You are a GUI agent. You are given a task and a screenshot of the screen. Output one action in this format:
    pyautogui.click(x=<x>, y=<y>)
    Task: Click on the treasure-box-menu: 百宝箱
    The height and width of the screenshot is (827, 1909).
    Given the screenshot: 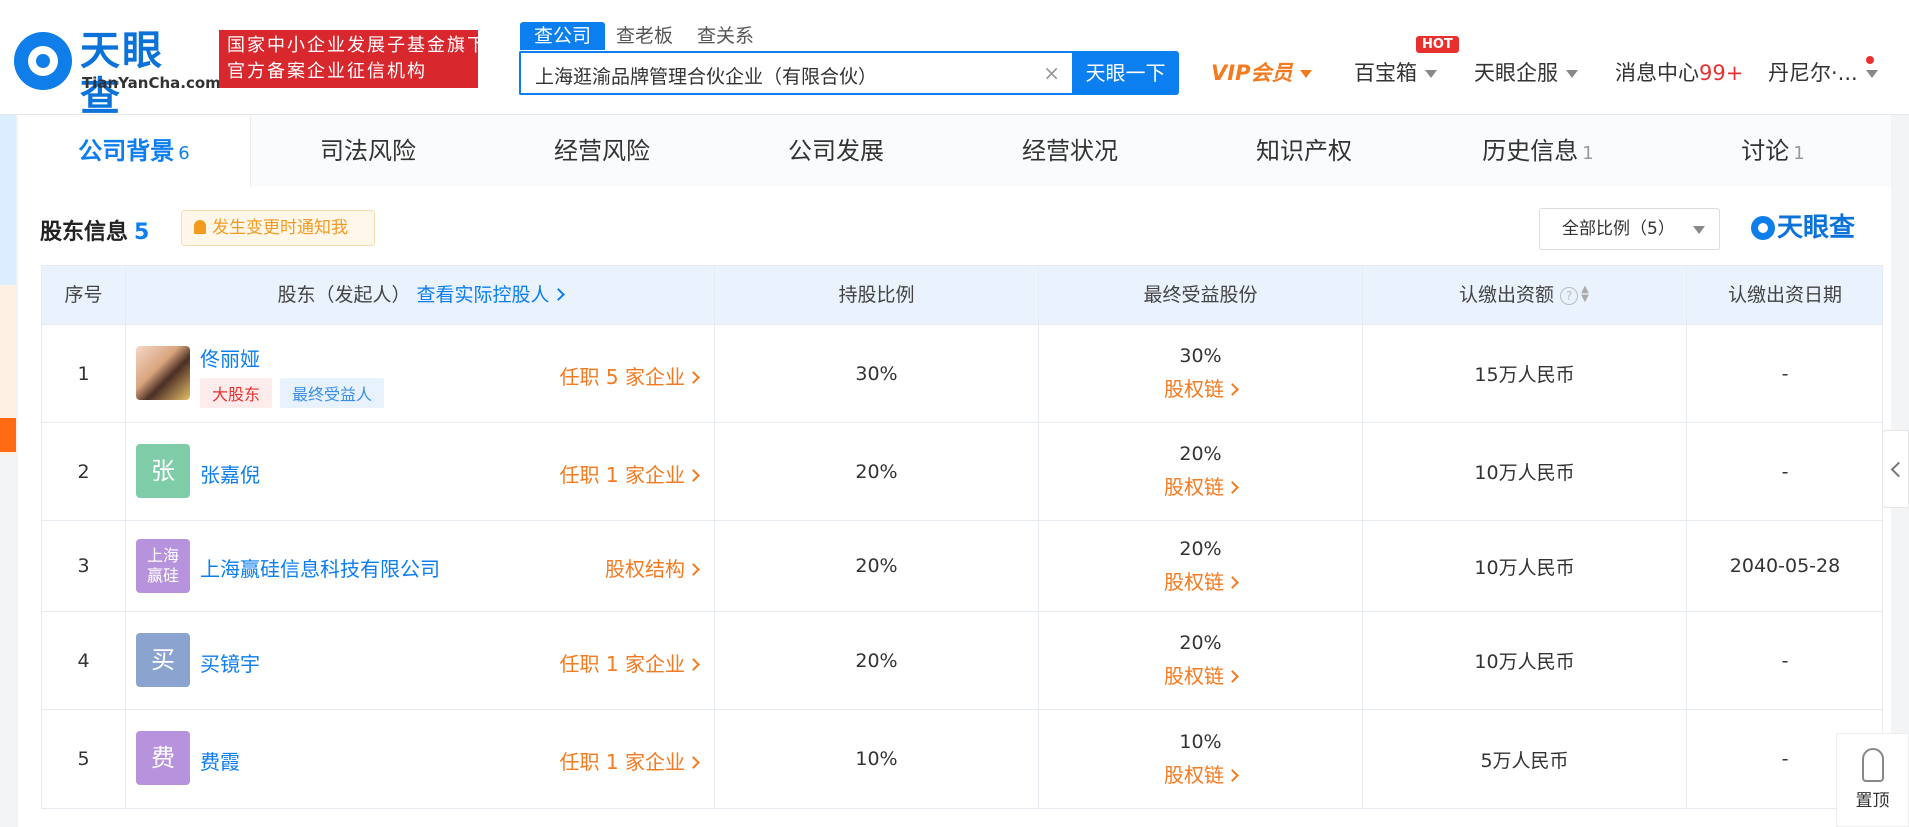 What is the action you would take?
    pyautogui.click(x=1395, y=73)
    